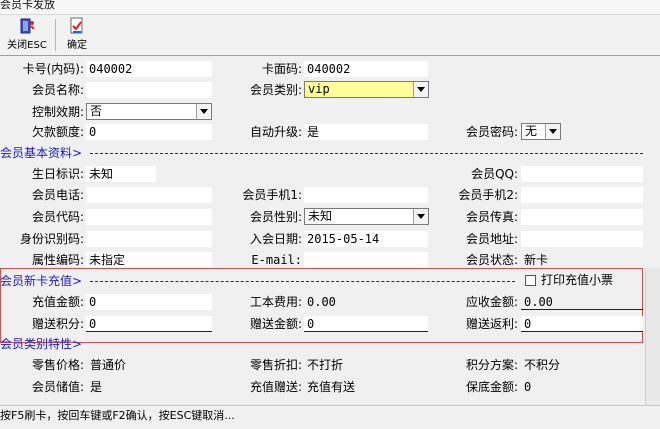  Describe the element at coordinates (149, 90) in the screenshot. I see `member-name-field` at that location.